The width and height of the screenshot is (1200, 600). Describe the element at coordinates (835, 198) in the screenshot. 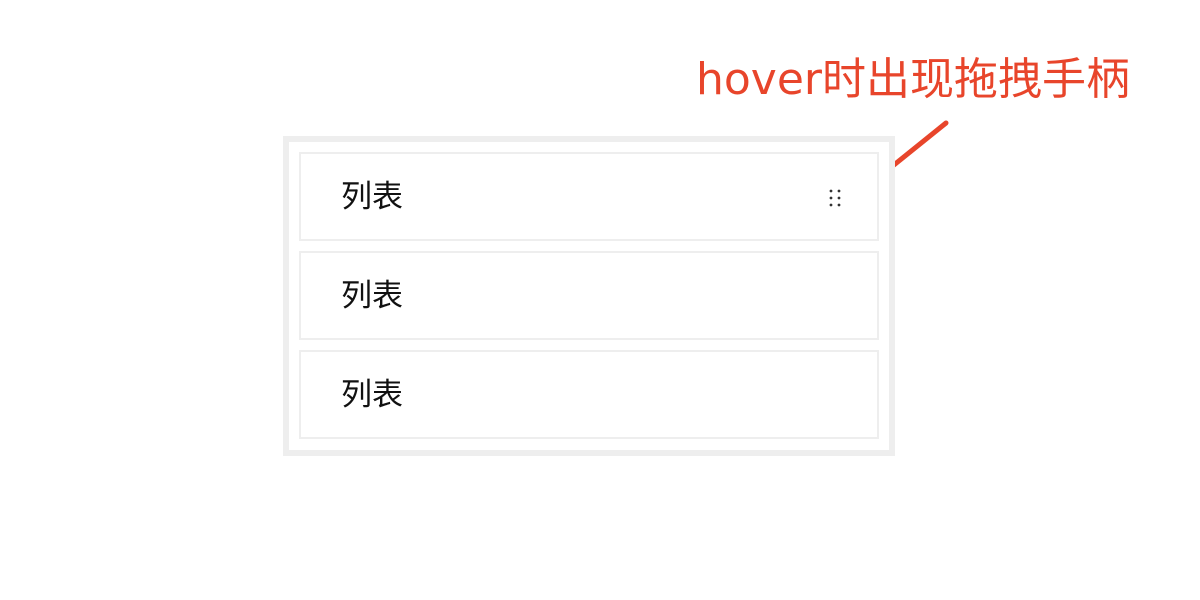

I see `grip-vertical-icon` at that location.